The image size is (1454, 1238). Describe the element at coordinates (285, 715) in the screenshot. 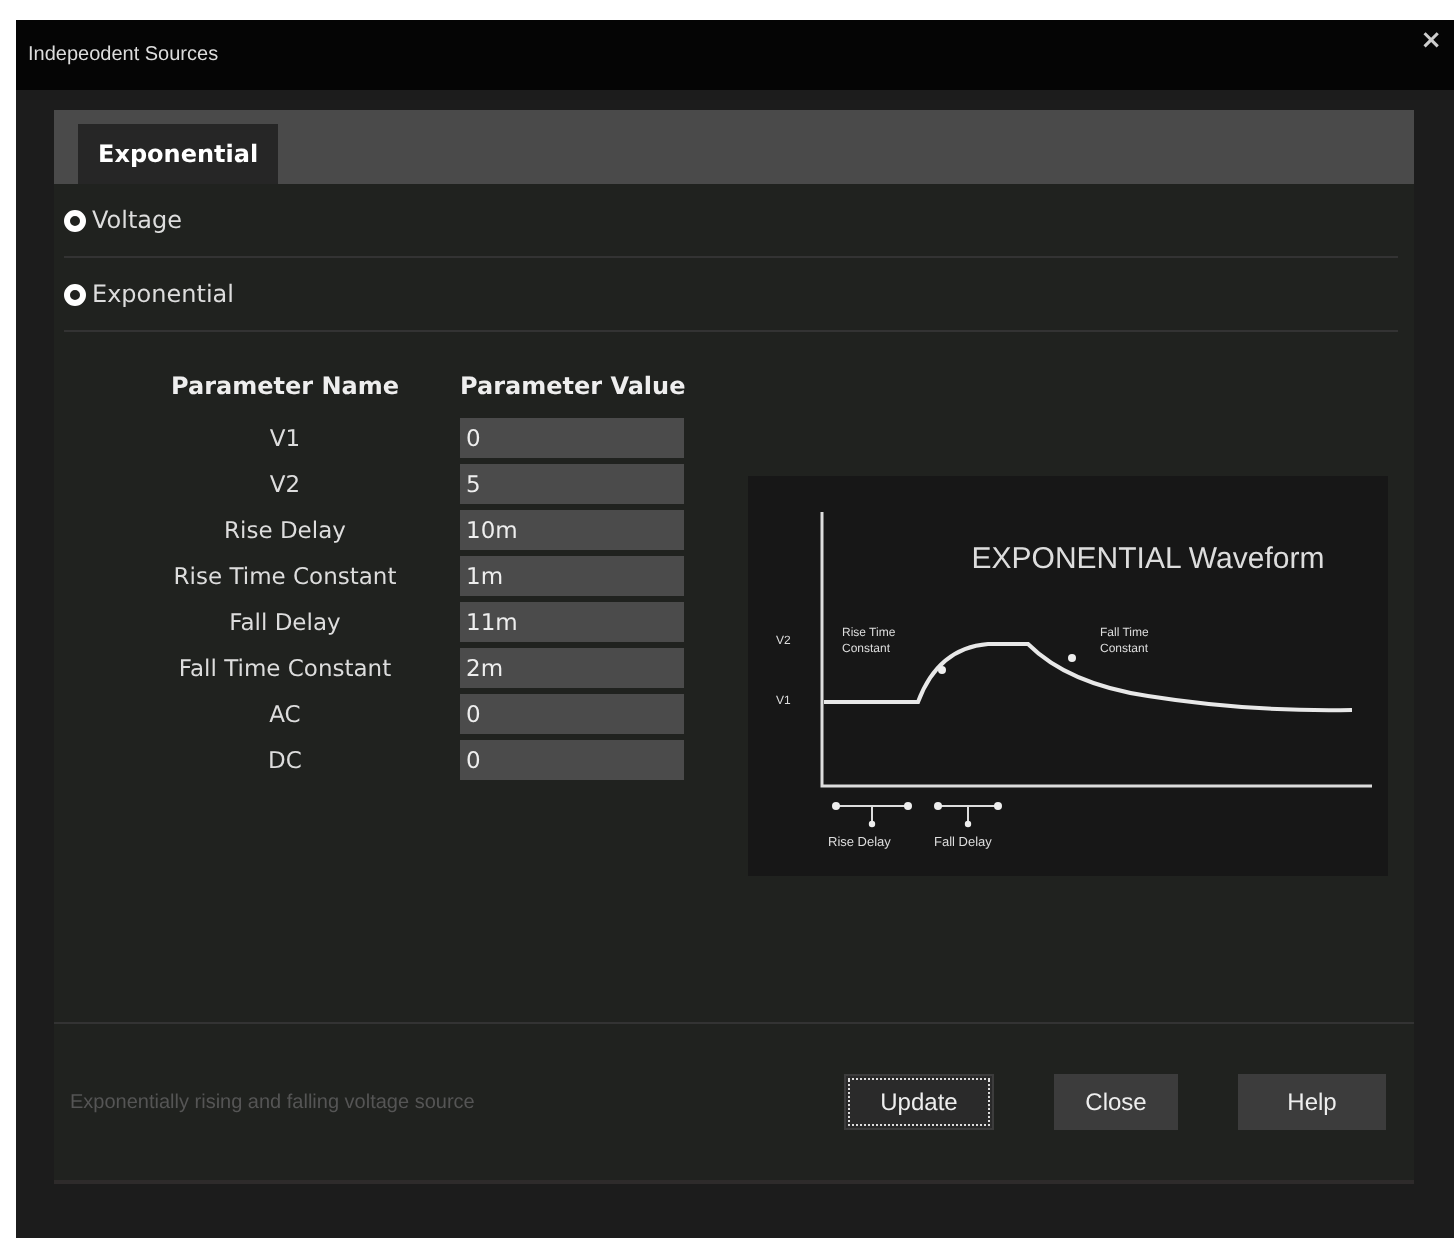

I see `parameter-name: AC` at that location.